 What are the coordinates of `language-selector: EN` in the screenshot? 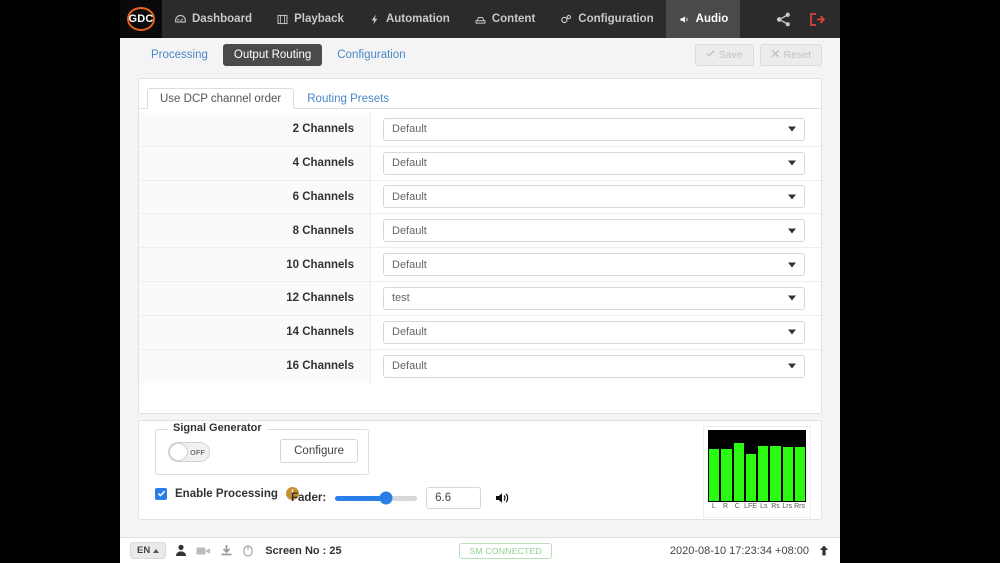 It's located at (148, 550).